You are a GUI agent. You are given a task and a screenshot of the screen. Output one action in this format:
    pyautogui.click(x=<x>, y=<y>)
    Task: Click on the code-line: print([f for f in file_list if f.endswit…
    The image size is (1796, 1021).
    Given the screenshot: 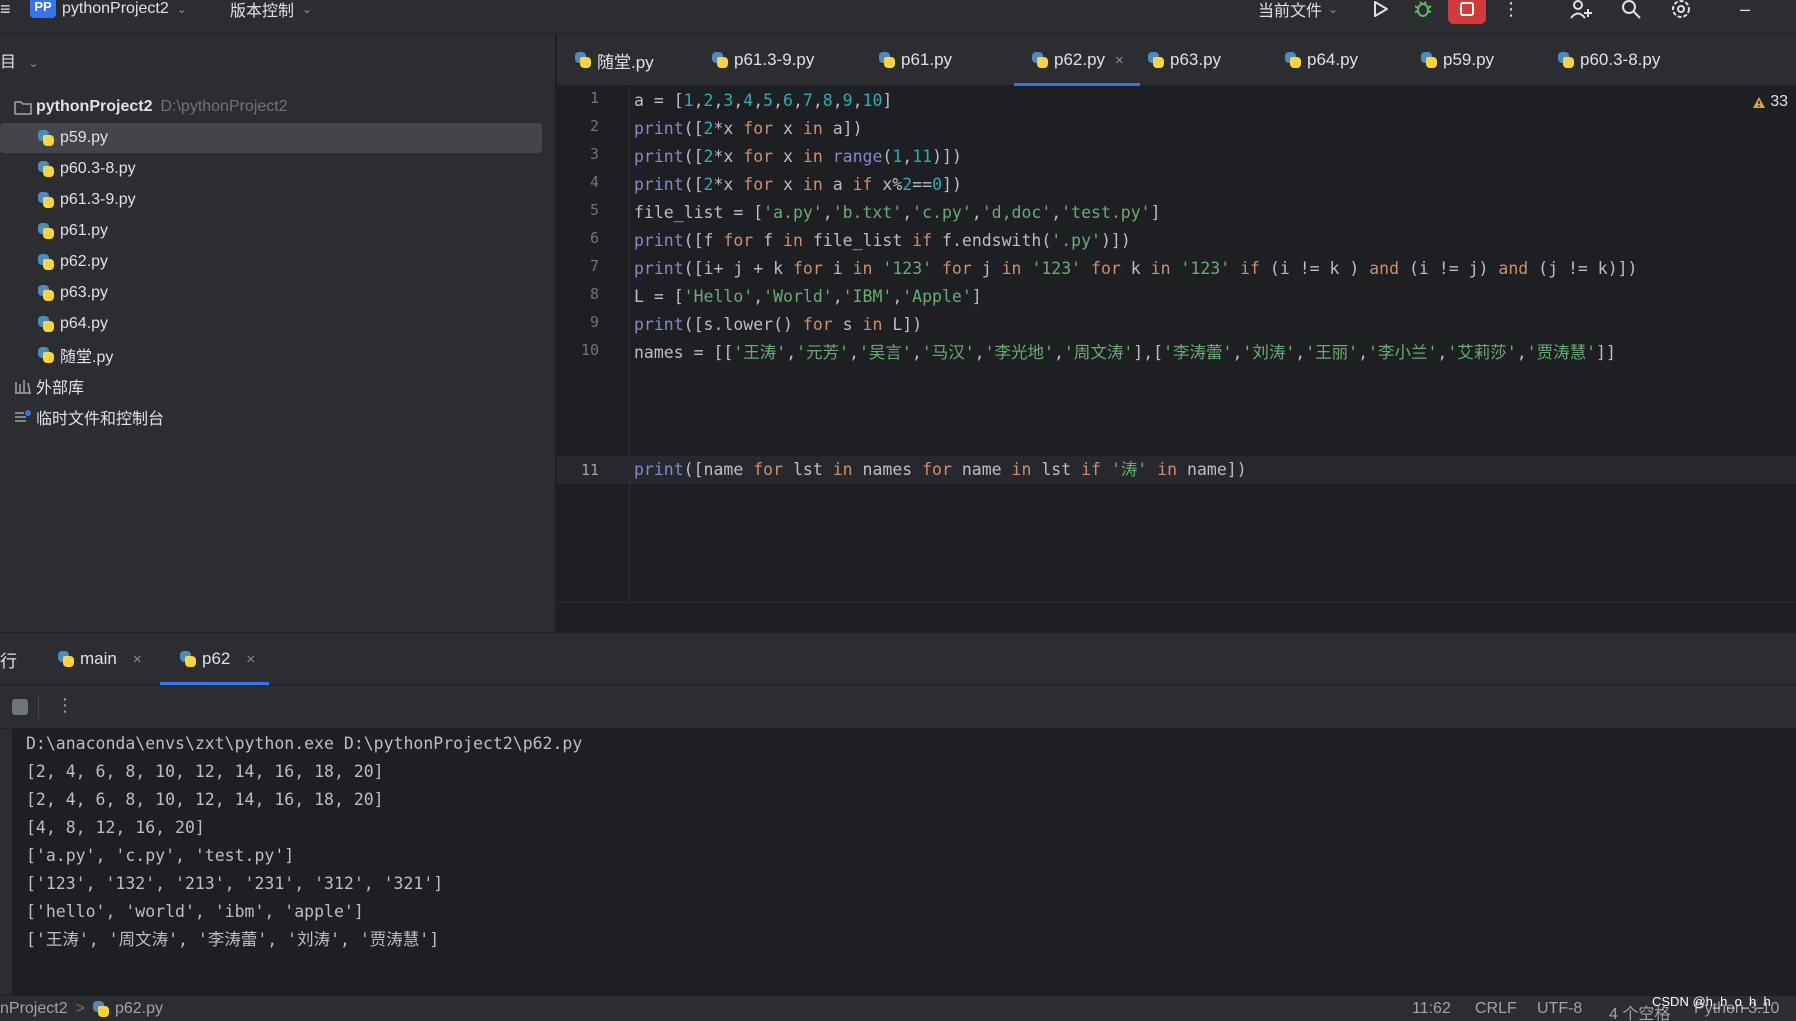 What is the action you would take?
    pyautogui.click(x=882, y=241)
    